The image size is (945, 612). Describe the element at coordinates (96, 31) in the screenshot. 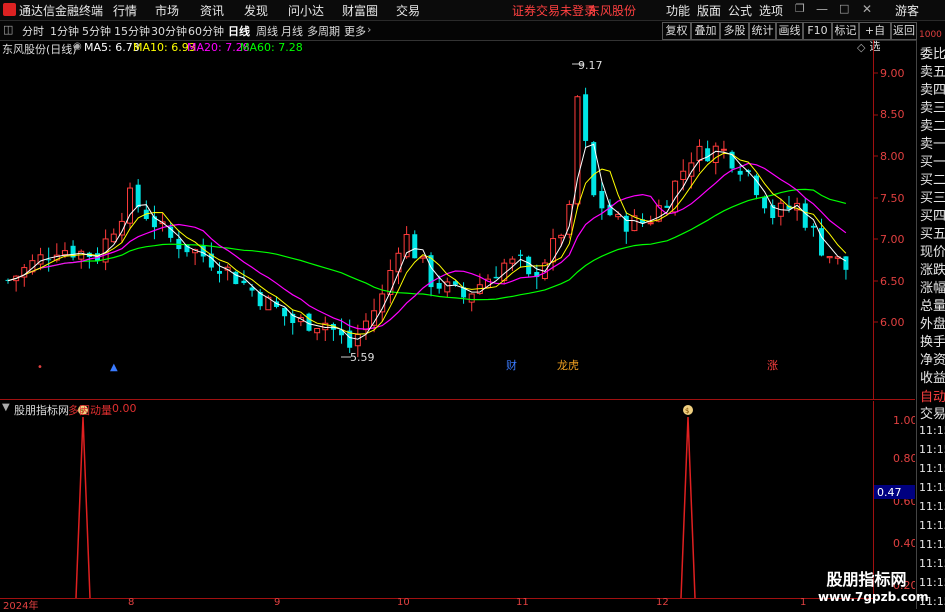

I see `tab-period-5min: 5分钟` at that location.